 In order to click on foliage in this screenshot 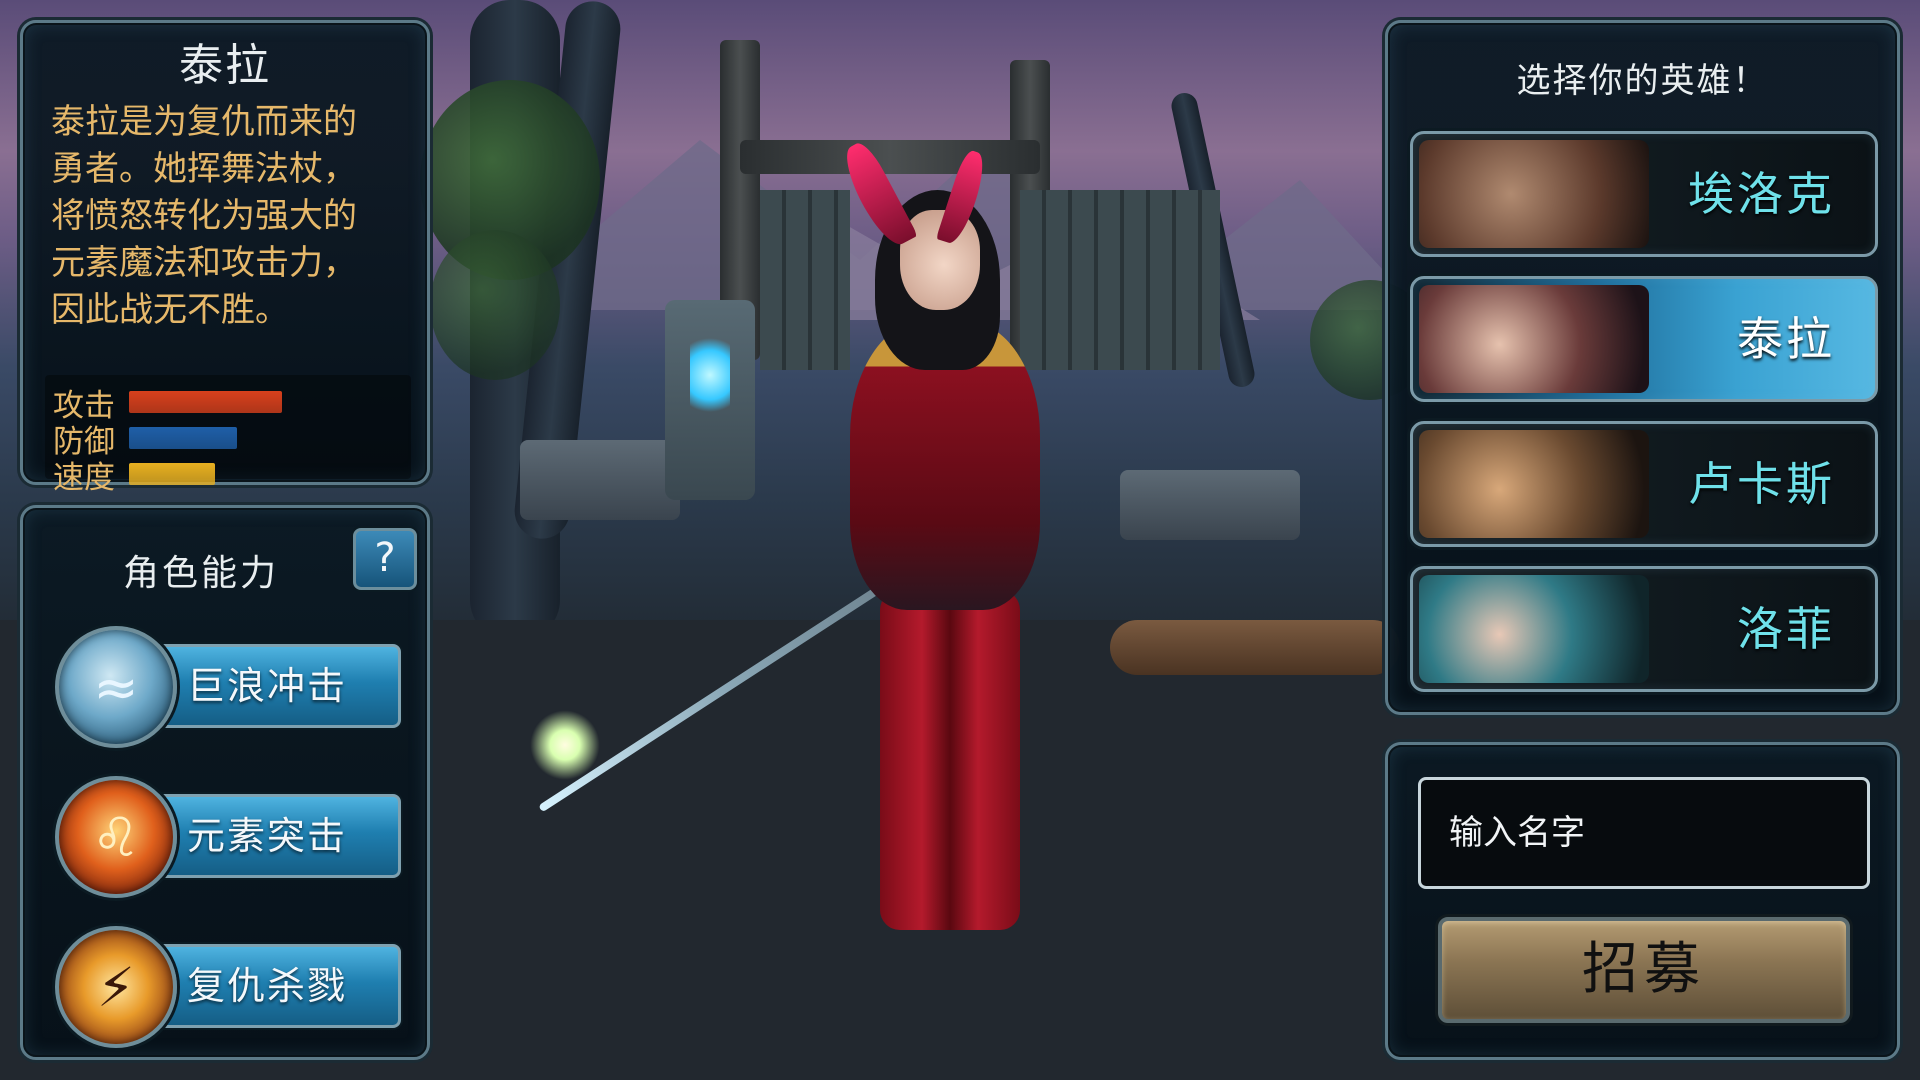, I will do `click(495, 305)`.